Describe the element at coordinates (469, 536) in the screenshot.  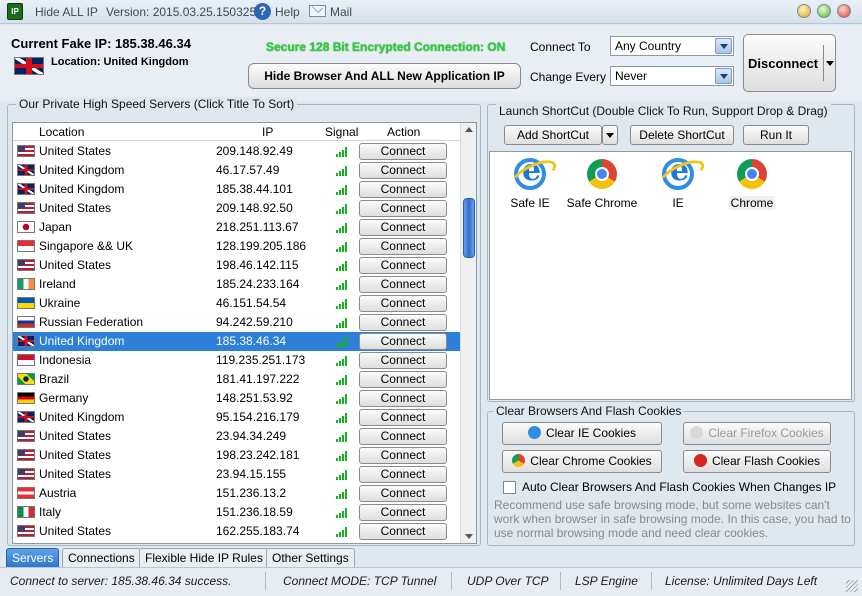
I see `scroll-down-icon` at that location.